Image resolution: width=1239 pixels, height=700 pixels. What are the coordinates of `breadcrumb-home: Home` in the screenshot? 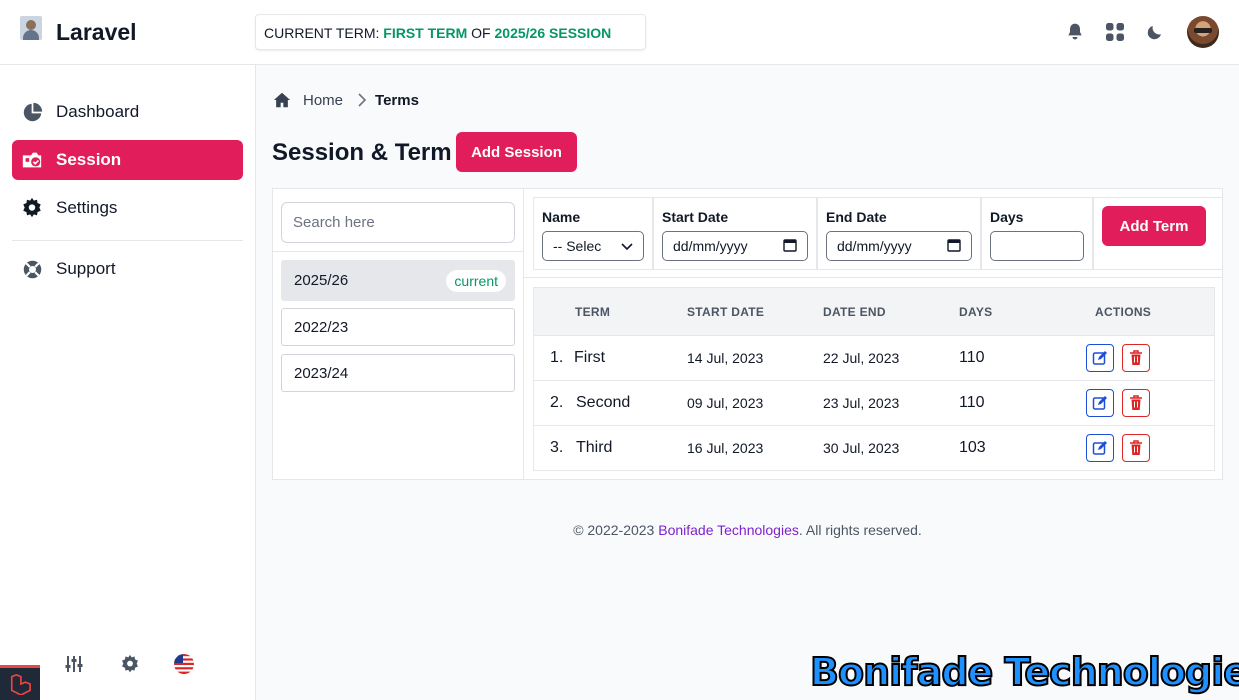 It's located at (323, 100).